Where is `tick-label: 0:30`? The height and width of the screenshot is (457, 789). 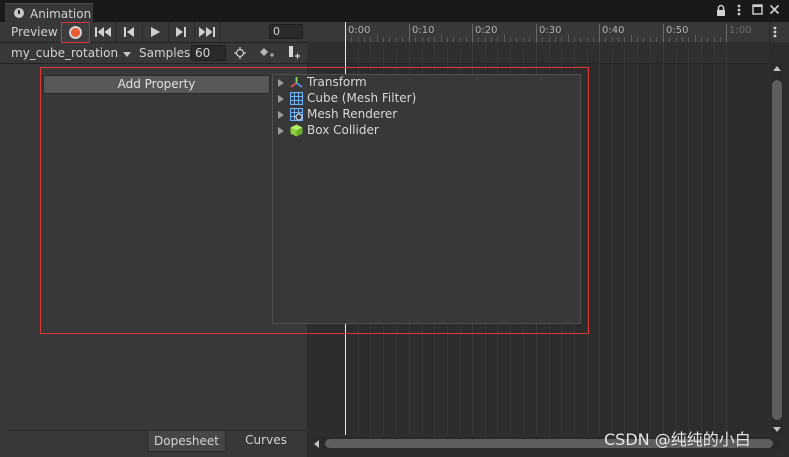 tick-label: 0:30 is located at coordinates (550, 30).